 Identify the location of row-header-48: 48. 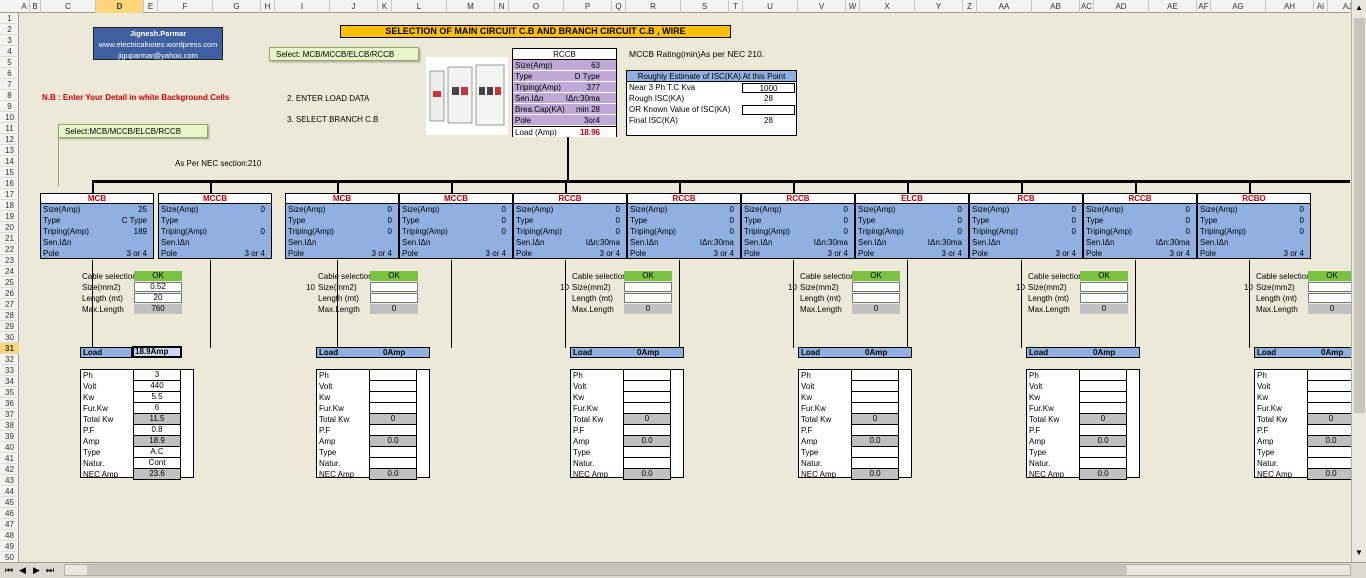
(9, 535).